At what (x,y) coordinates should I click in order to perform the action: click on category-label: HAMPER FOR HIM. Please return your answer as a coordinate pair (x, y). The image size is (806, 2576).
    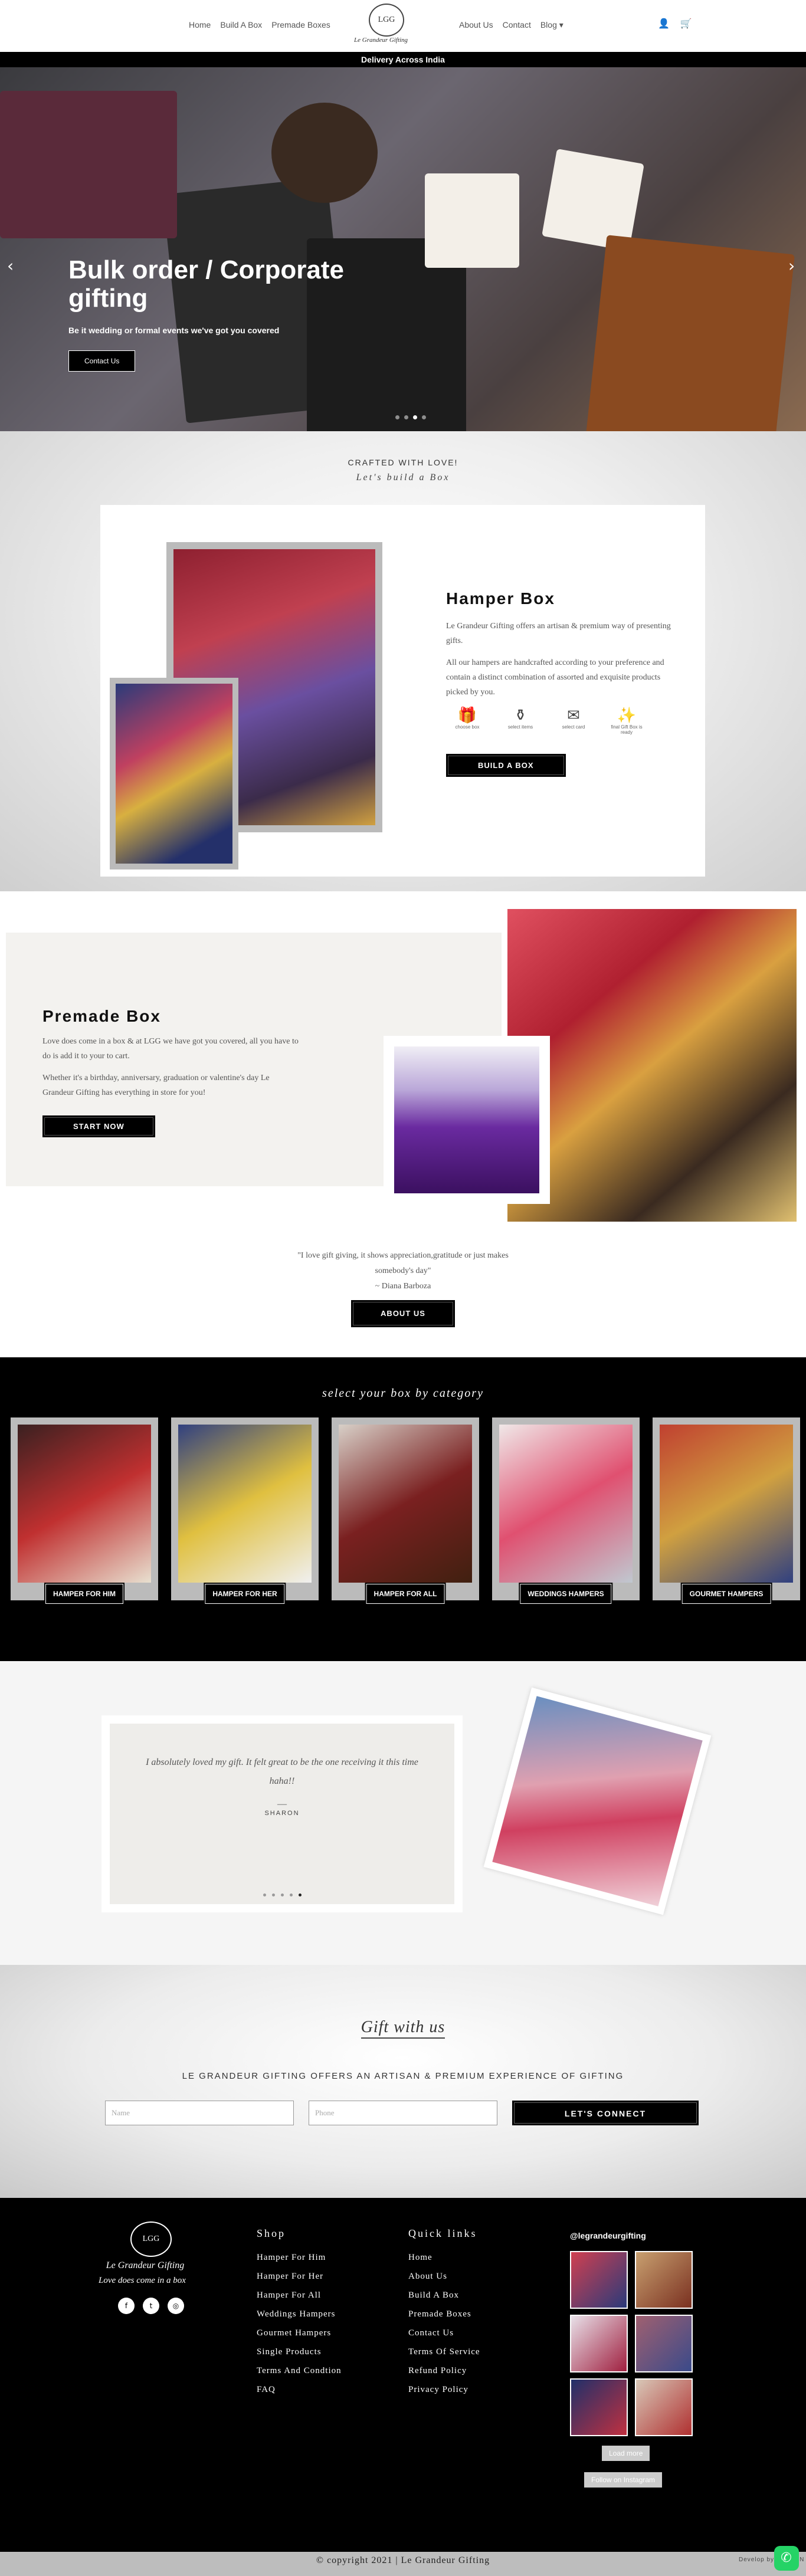
    Looking at the image, I should click on (84, 1594).